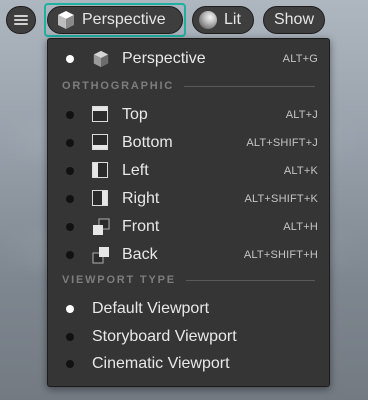 The width and height of the screenshot is (368, 400). Describe the element at coordinates (101, 115) in the screenshot. I see `view-top-icon` at that location.